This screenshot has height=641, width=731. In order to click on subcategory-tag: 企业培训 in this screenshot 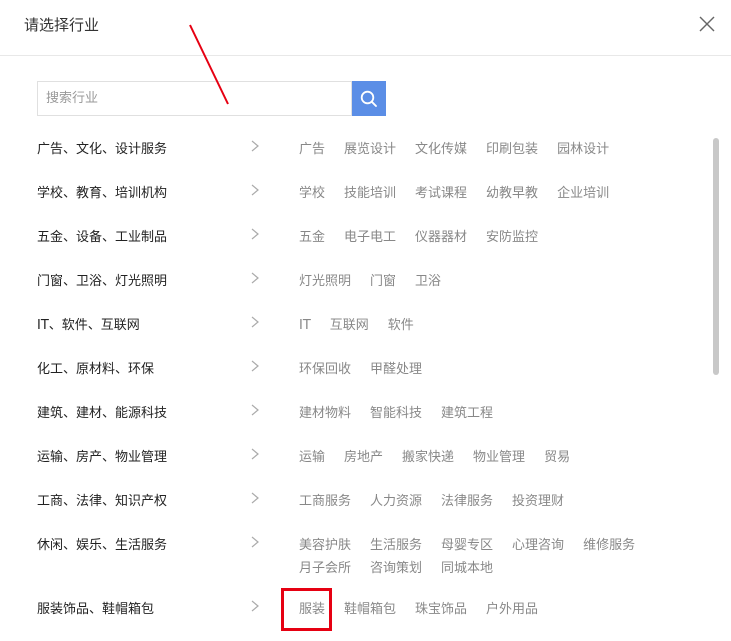, I will do `click(583, 193)`.